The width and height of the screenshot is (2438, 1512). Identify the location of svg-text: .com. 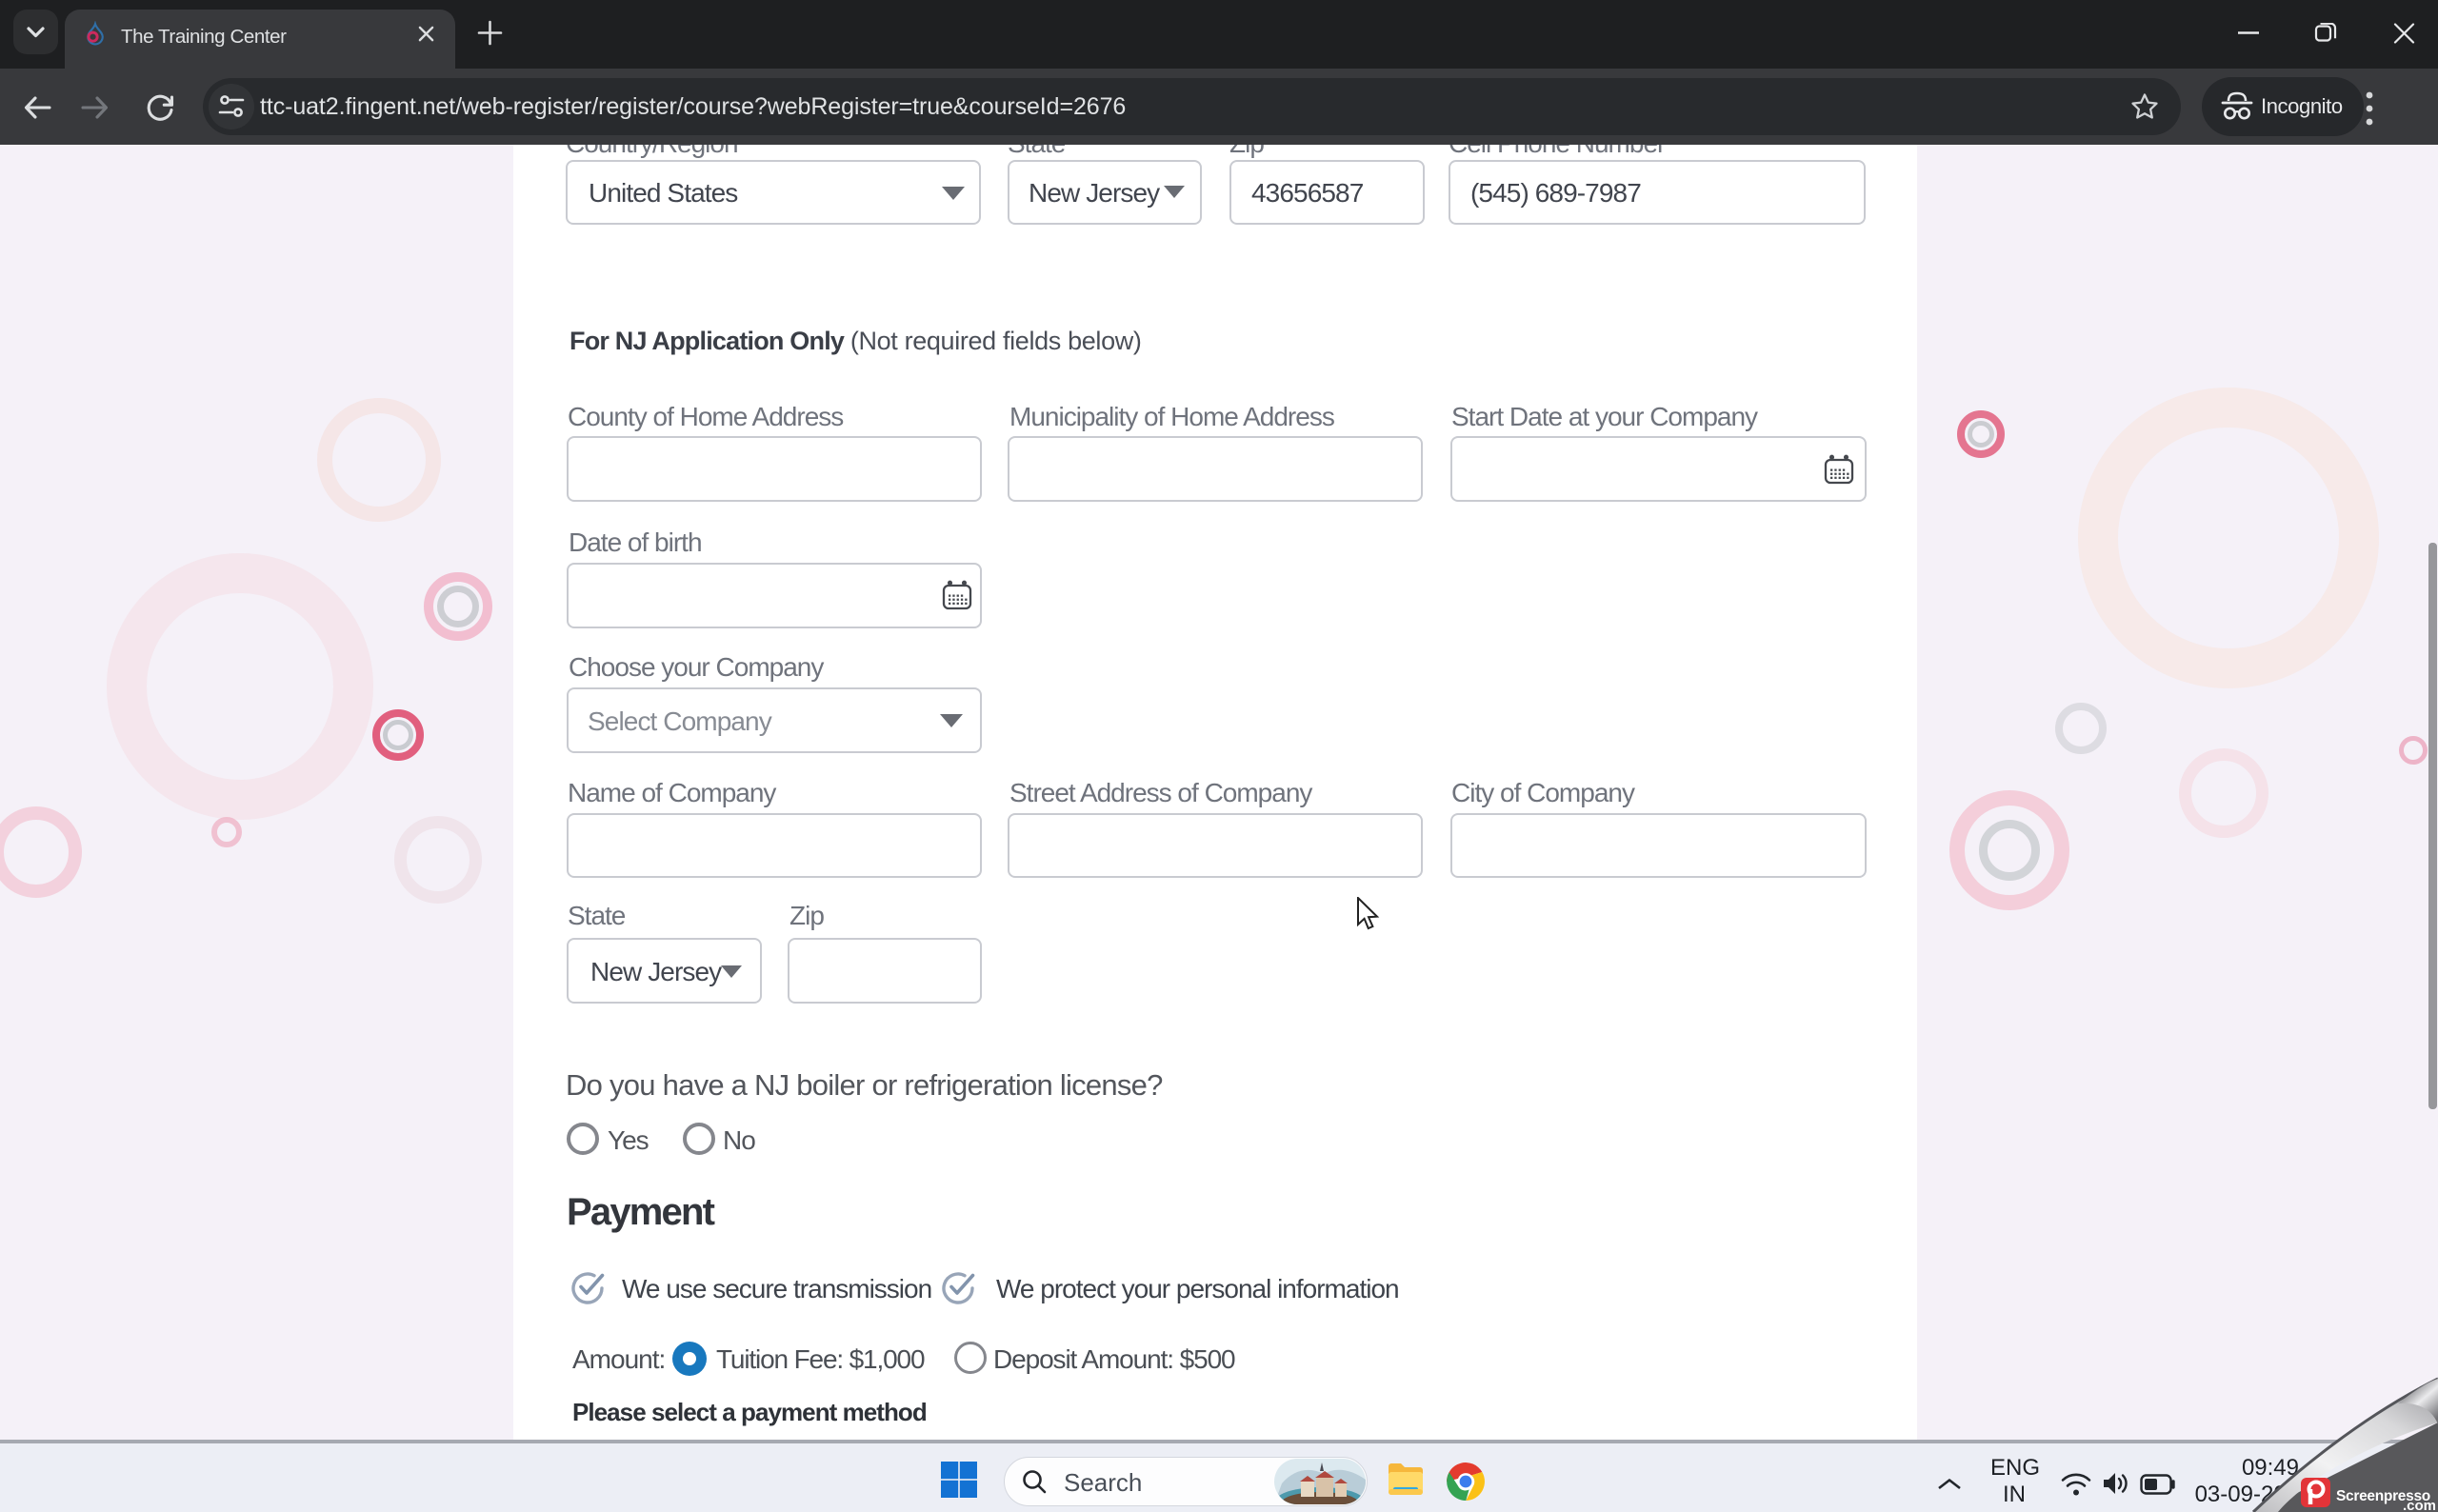
(2419, 1505).